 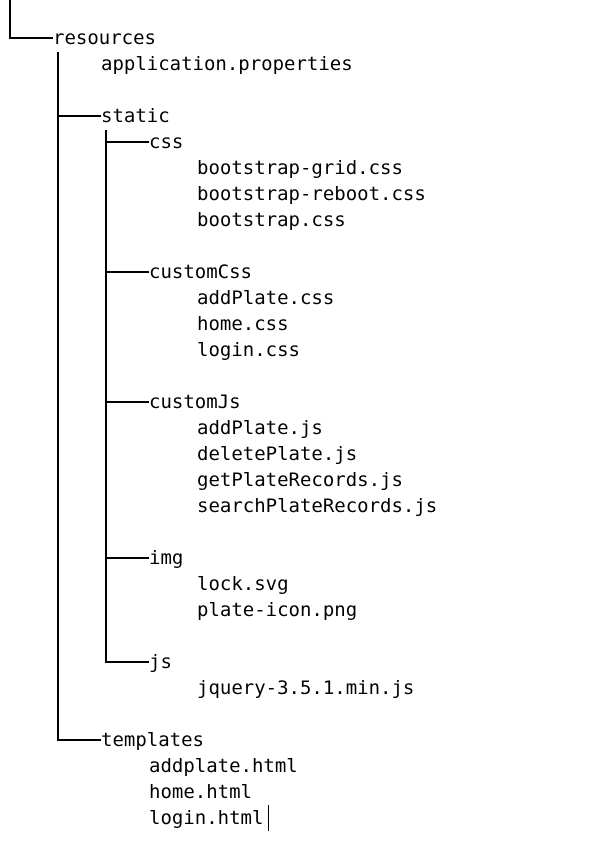 I want to click on file-addplate-html: addplate.html, so click(x=223, y=766).